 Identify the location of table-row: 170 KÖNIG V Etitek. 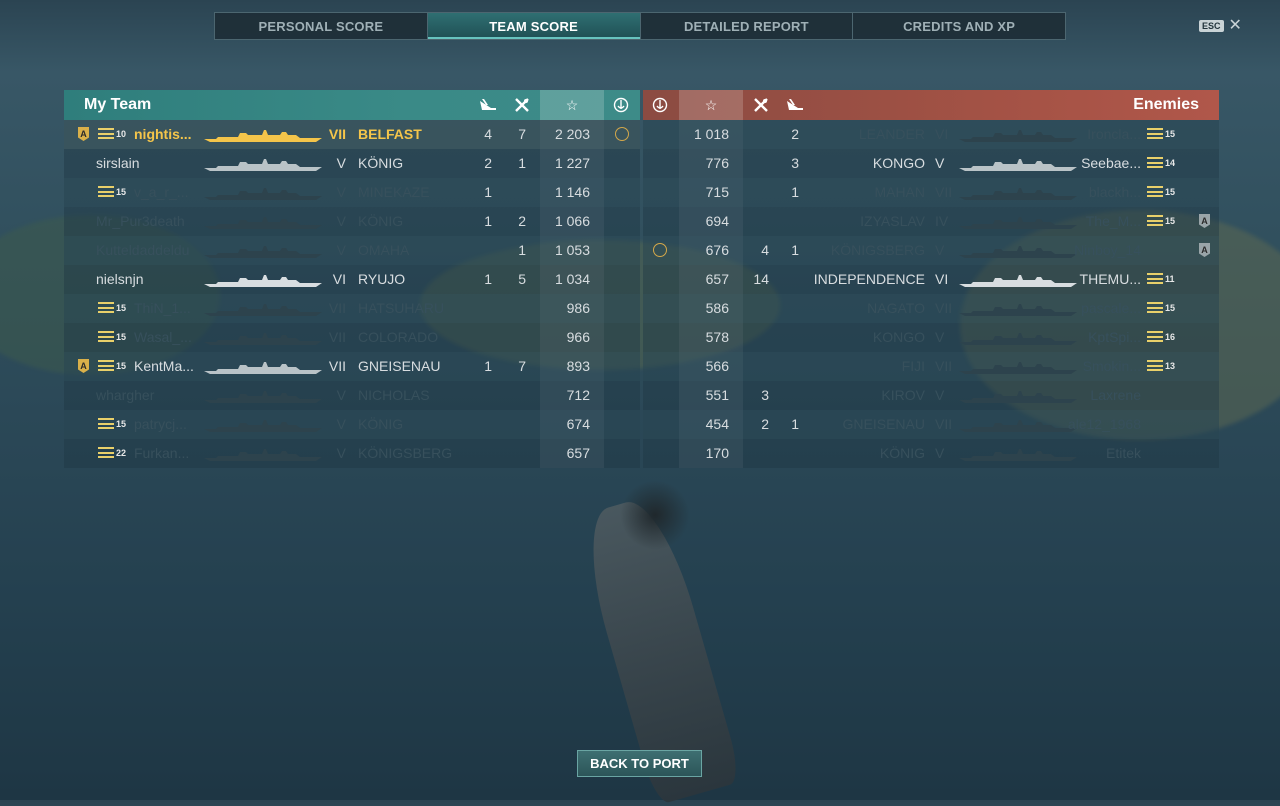
(931, 453).